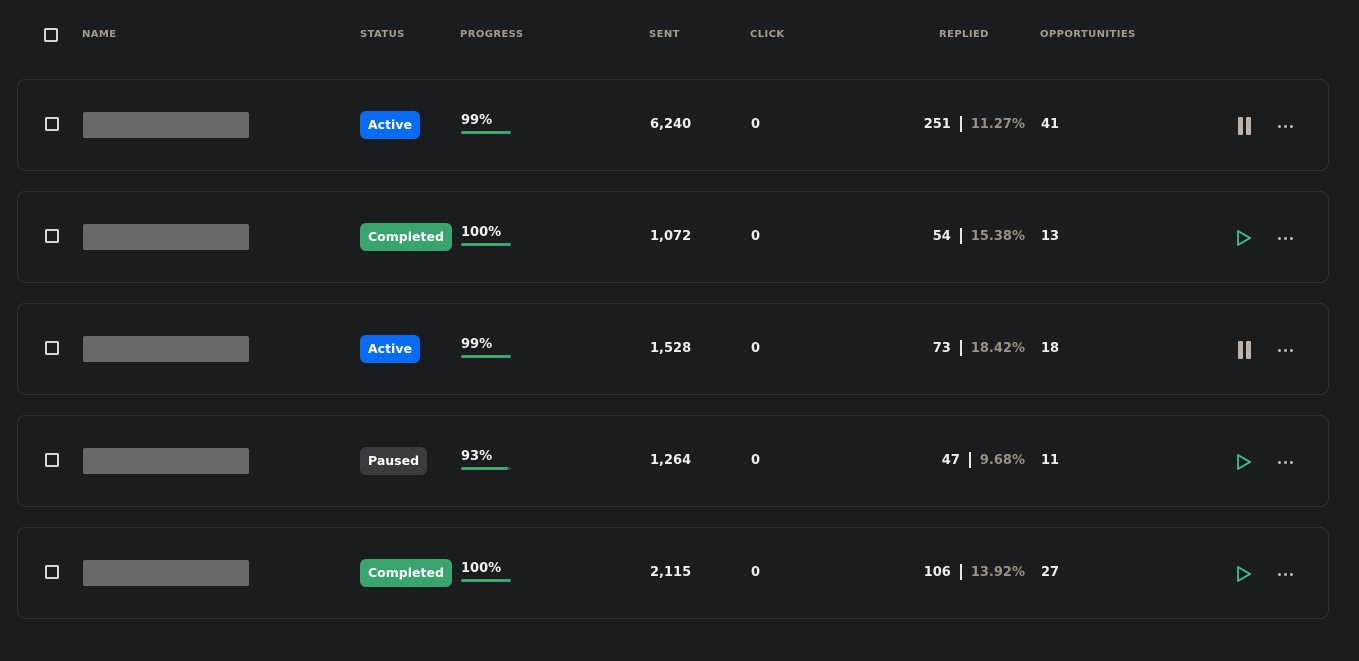  Describe the element at coordinates (1050, 460) in the screenshot. I see `opportunities-count: 11` at that location.